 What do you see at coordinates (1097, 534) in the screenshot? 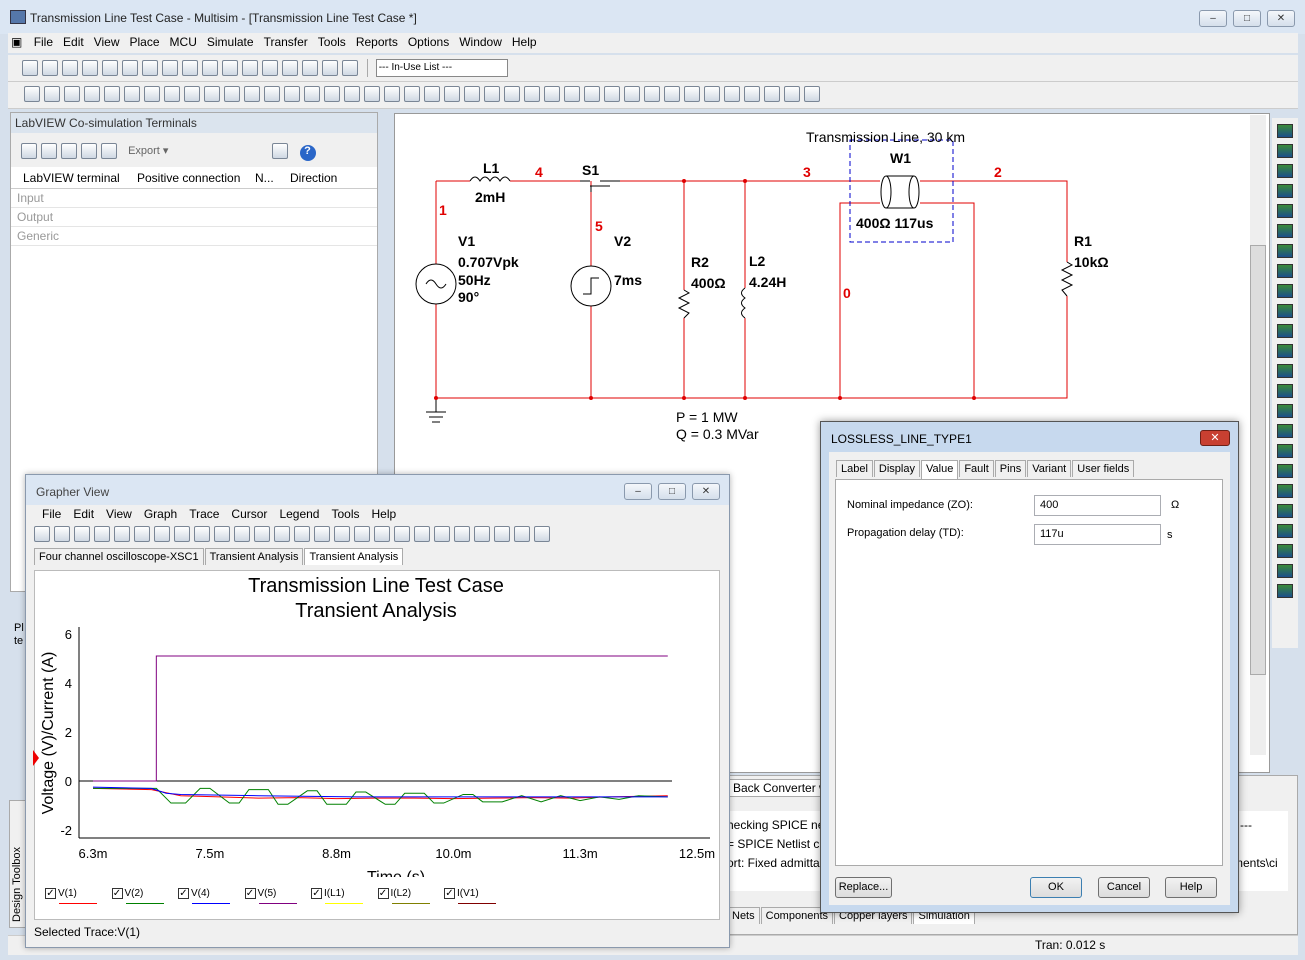
I see `delay-input: 117u` at bounding box center [1097, 534].